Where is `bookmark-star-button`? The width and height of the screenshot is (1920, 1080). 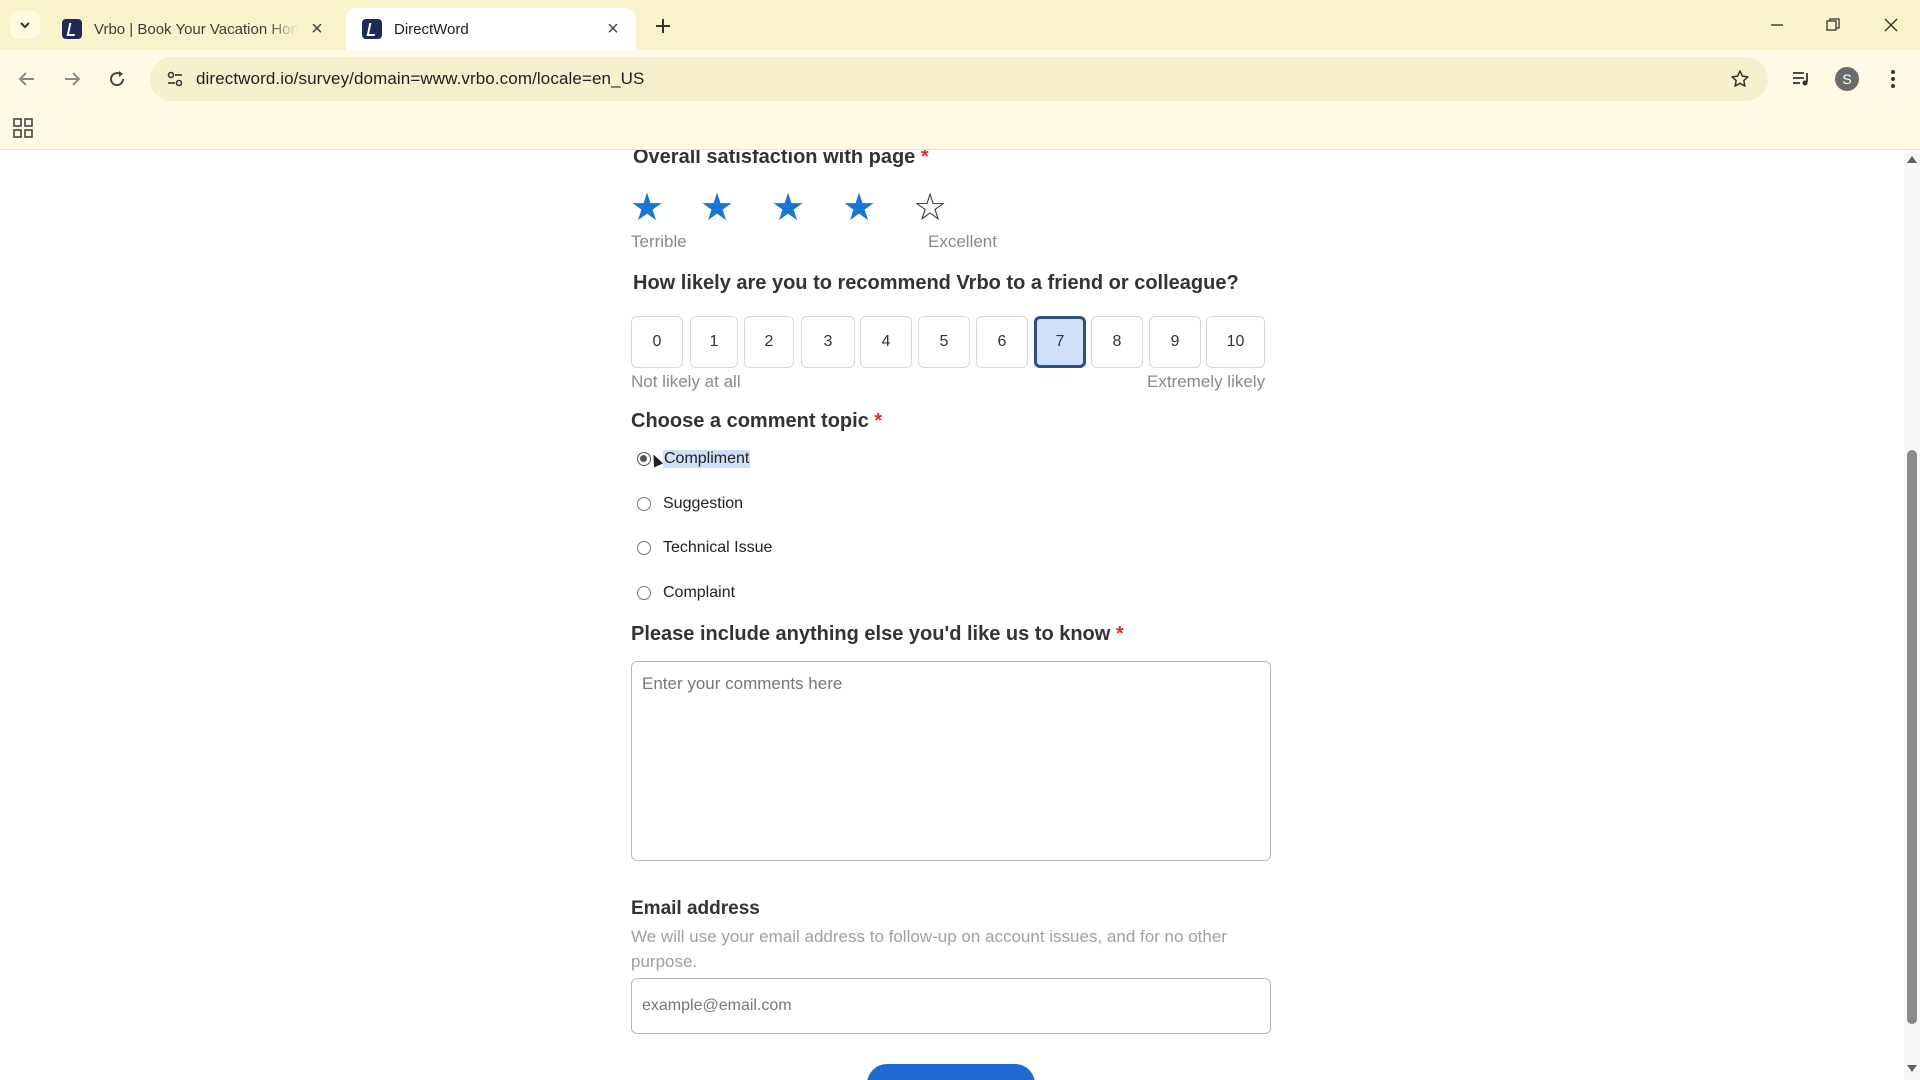
bookmark-star-button is located at coordinates (1740, 79).